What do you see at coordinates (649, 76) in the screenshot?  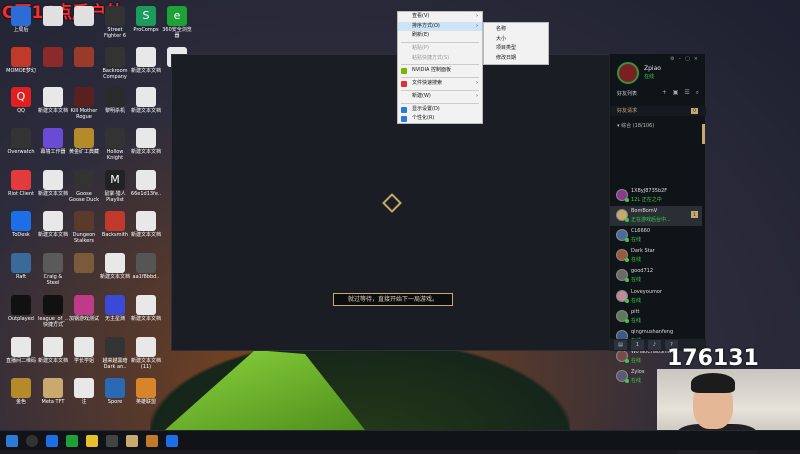 I see `user-status: 在线` at bounding box center [649, 76].